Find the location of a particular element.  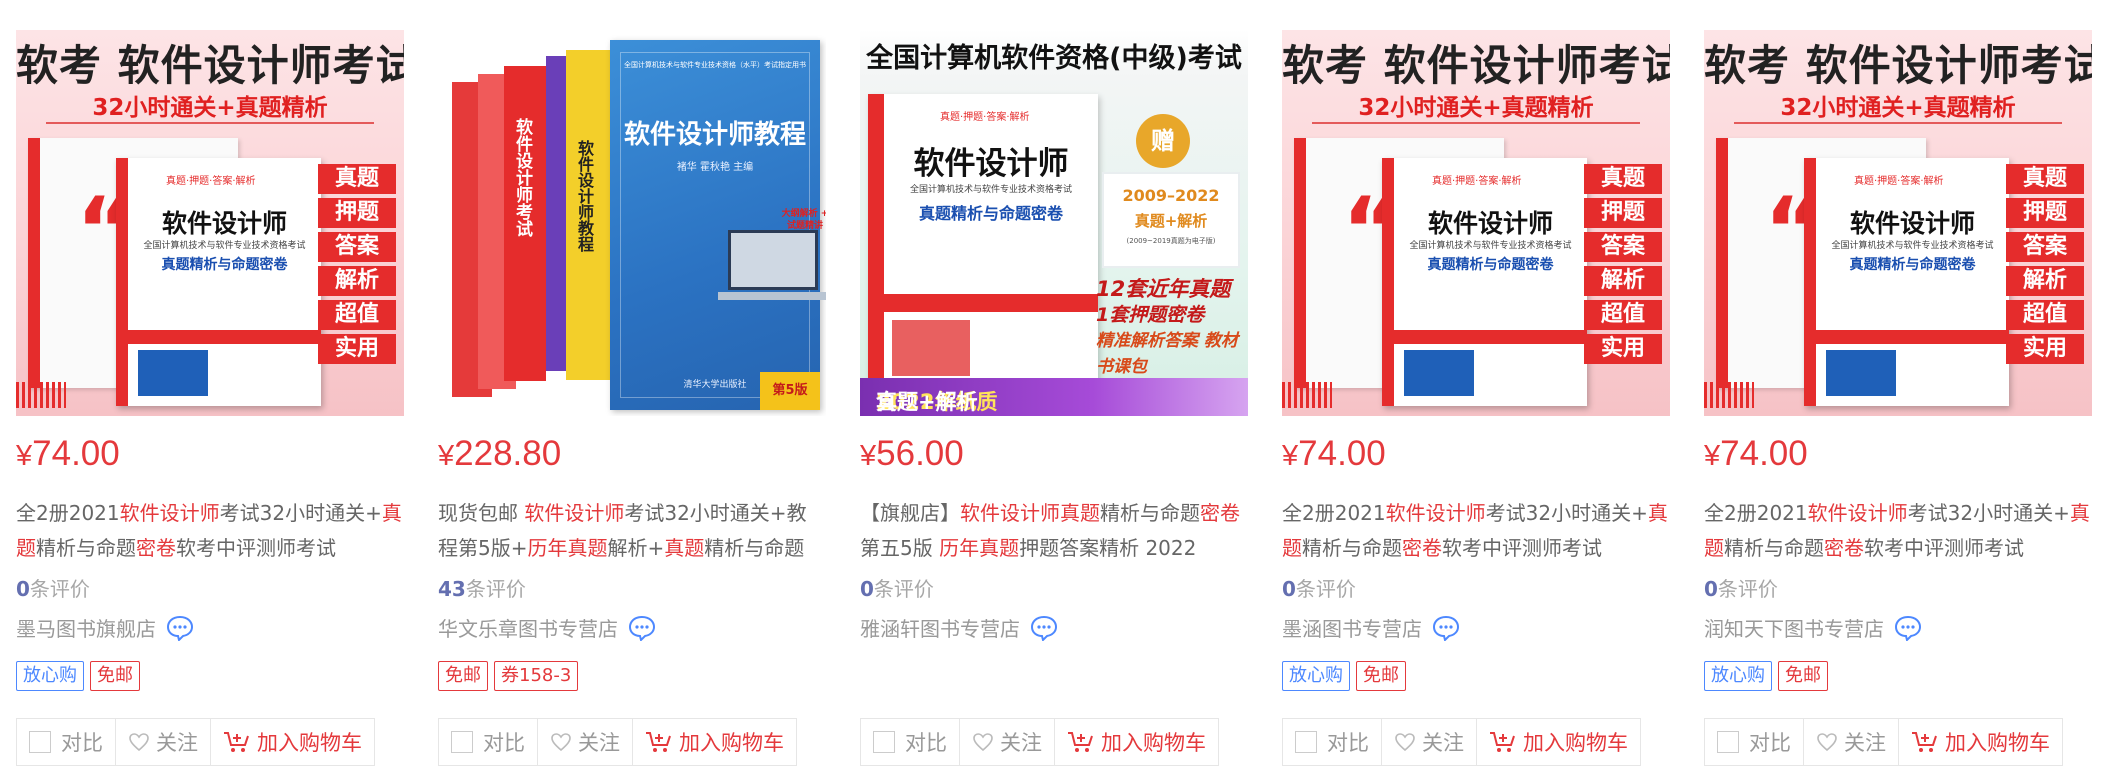

service-badge: 券158-3 is located at coordinates (536, 676).